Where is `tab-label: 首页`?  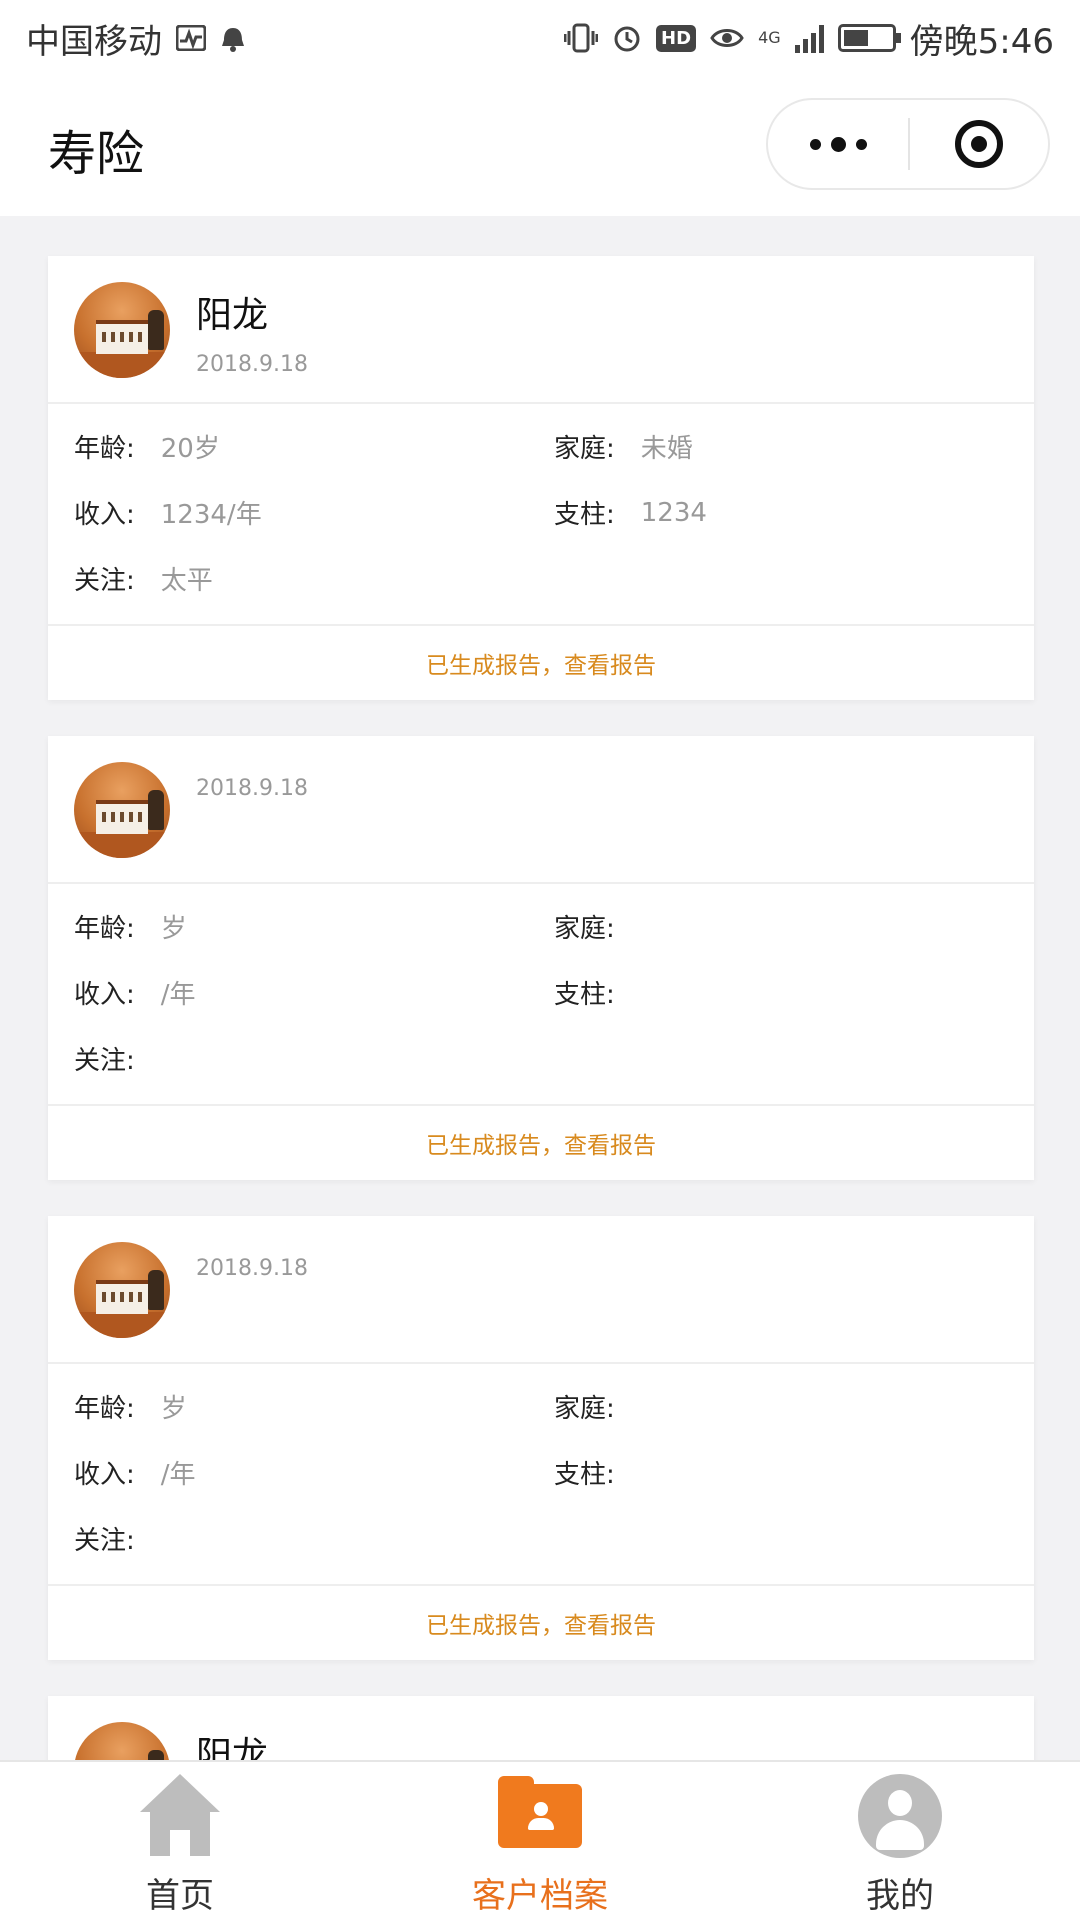
tab-label: 首页 is located at coordinates (180, 1896).